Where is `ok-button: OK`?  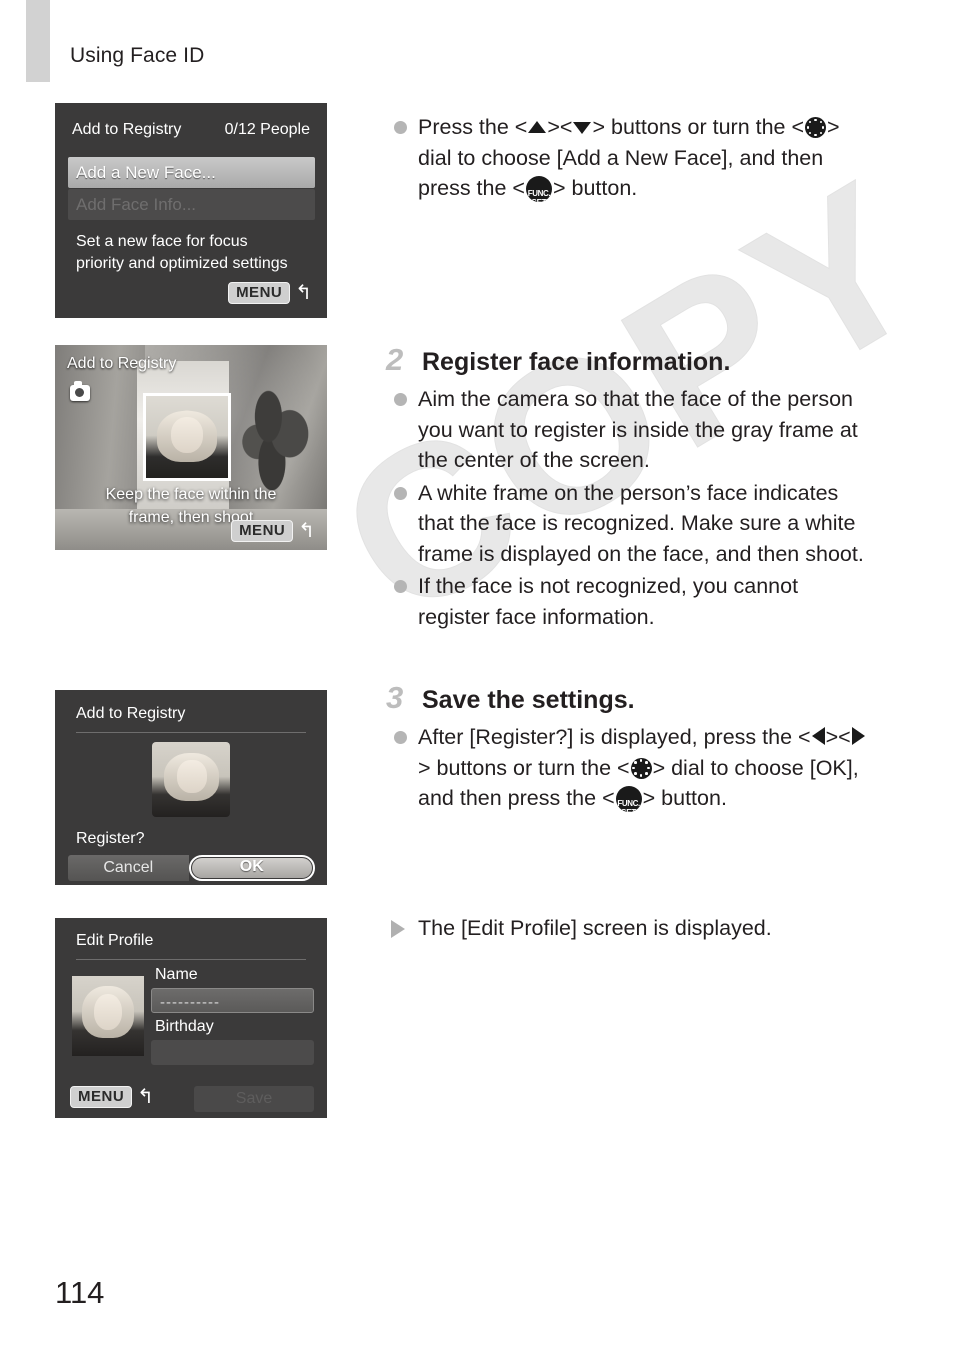
ok-button: OK is located at coordinates (251, 868).